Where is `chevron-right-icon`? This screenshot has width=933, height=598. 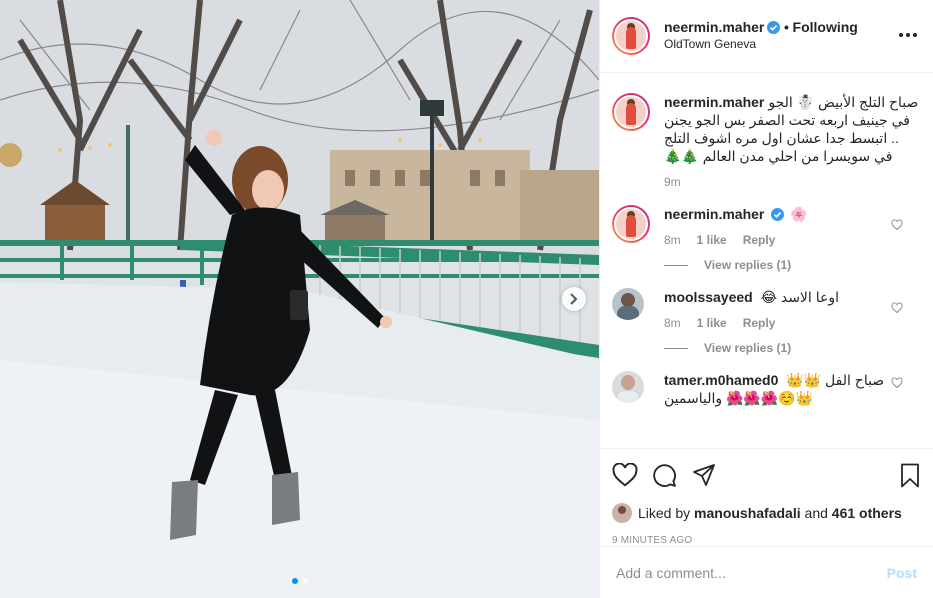
chevron-right-icon is located at coordinates (574, 299).